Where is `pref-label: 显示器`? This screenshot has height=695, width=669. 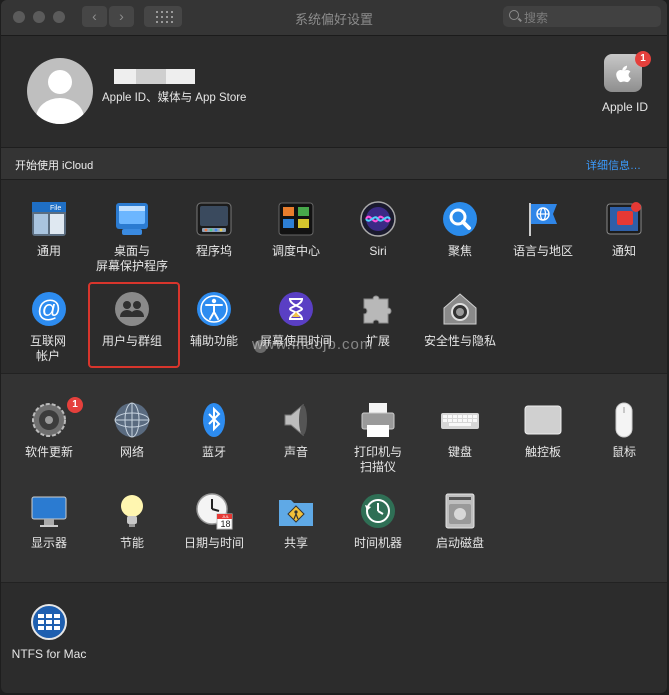
pref-label: 显示器 is located at coordinates (48, 543).